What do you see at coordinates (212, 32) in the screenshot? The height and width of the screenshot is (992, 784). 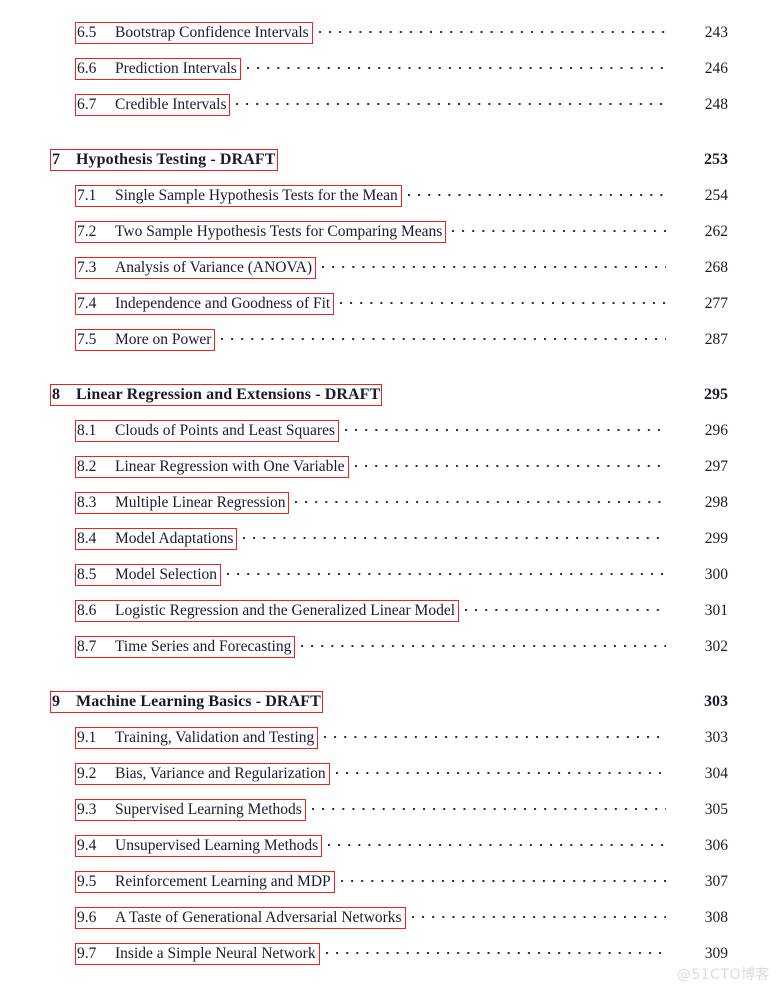 I see `toc-entry-title: Bootstrap Confidence Intervals` at bounding box center [212, 32].